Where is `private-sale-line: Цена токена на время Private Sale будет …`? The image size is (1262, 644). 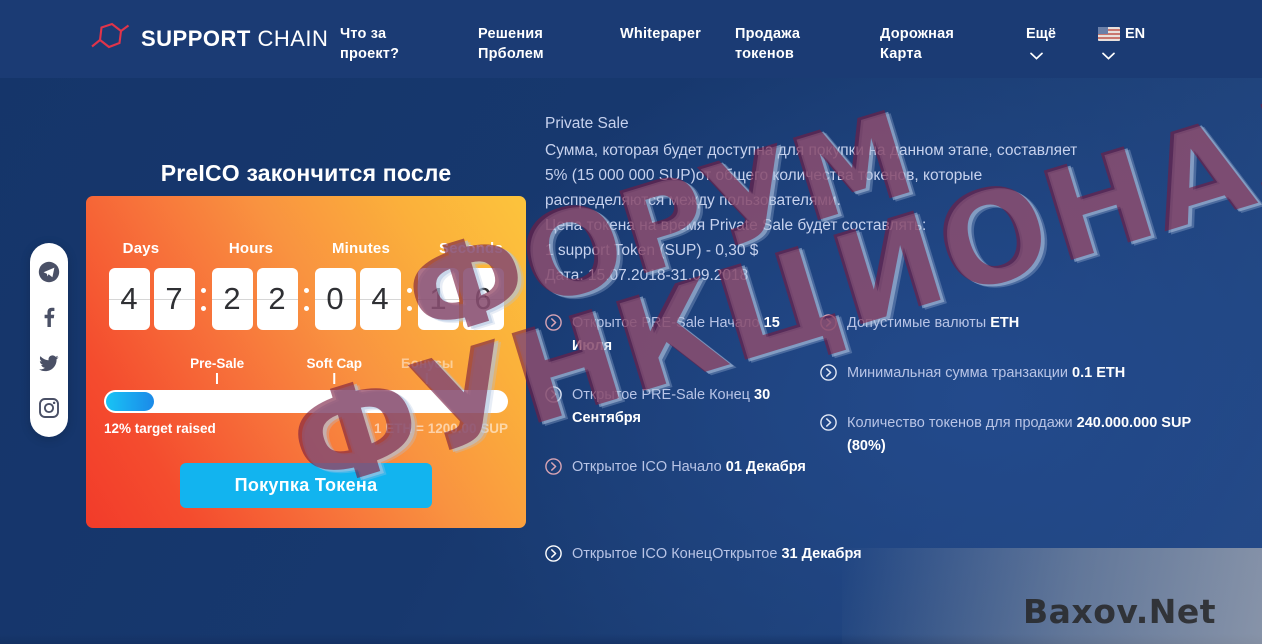 private-sale-line: Цена токена на время Private Sale будет … is located at coordinates (736, 225).